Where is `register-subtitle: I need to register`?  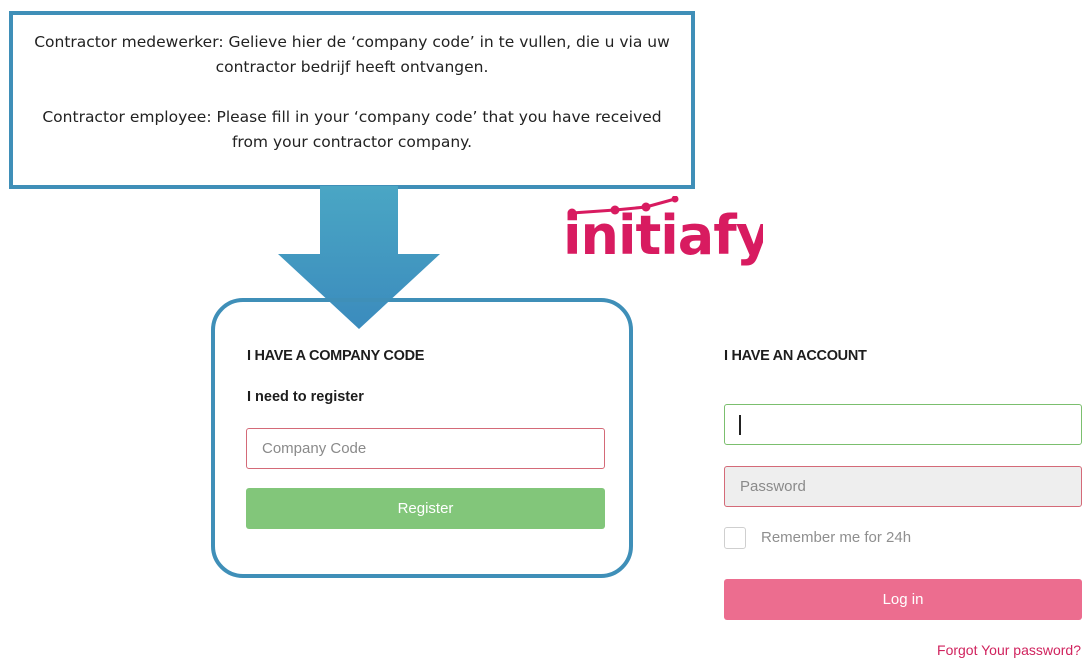 register-subtitle: I need to register is located at coordinates (305, 397).